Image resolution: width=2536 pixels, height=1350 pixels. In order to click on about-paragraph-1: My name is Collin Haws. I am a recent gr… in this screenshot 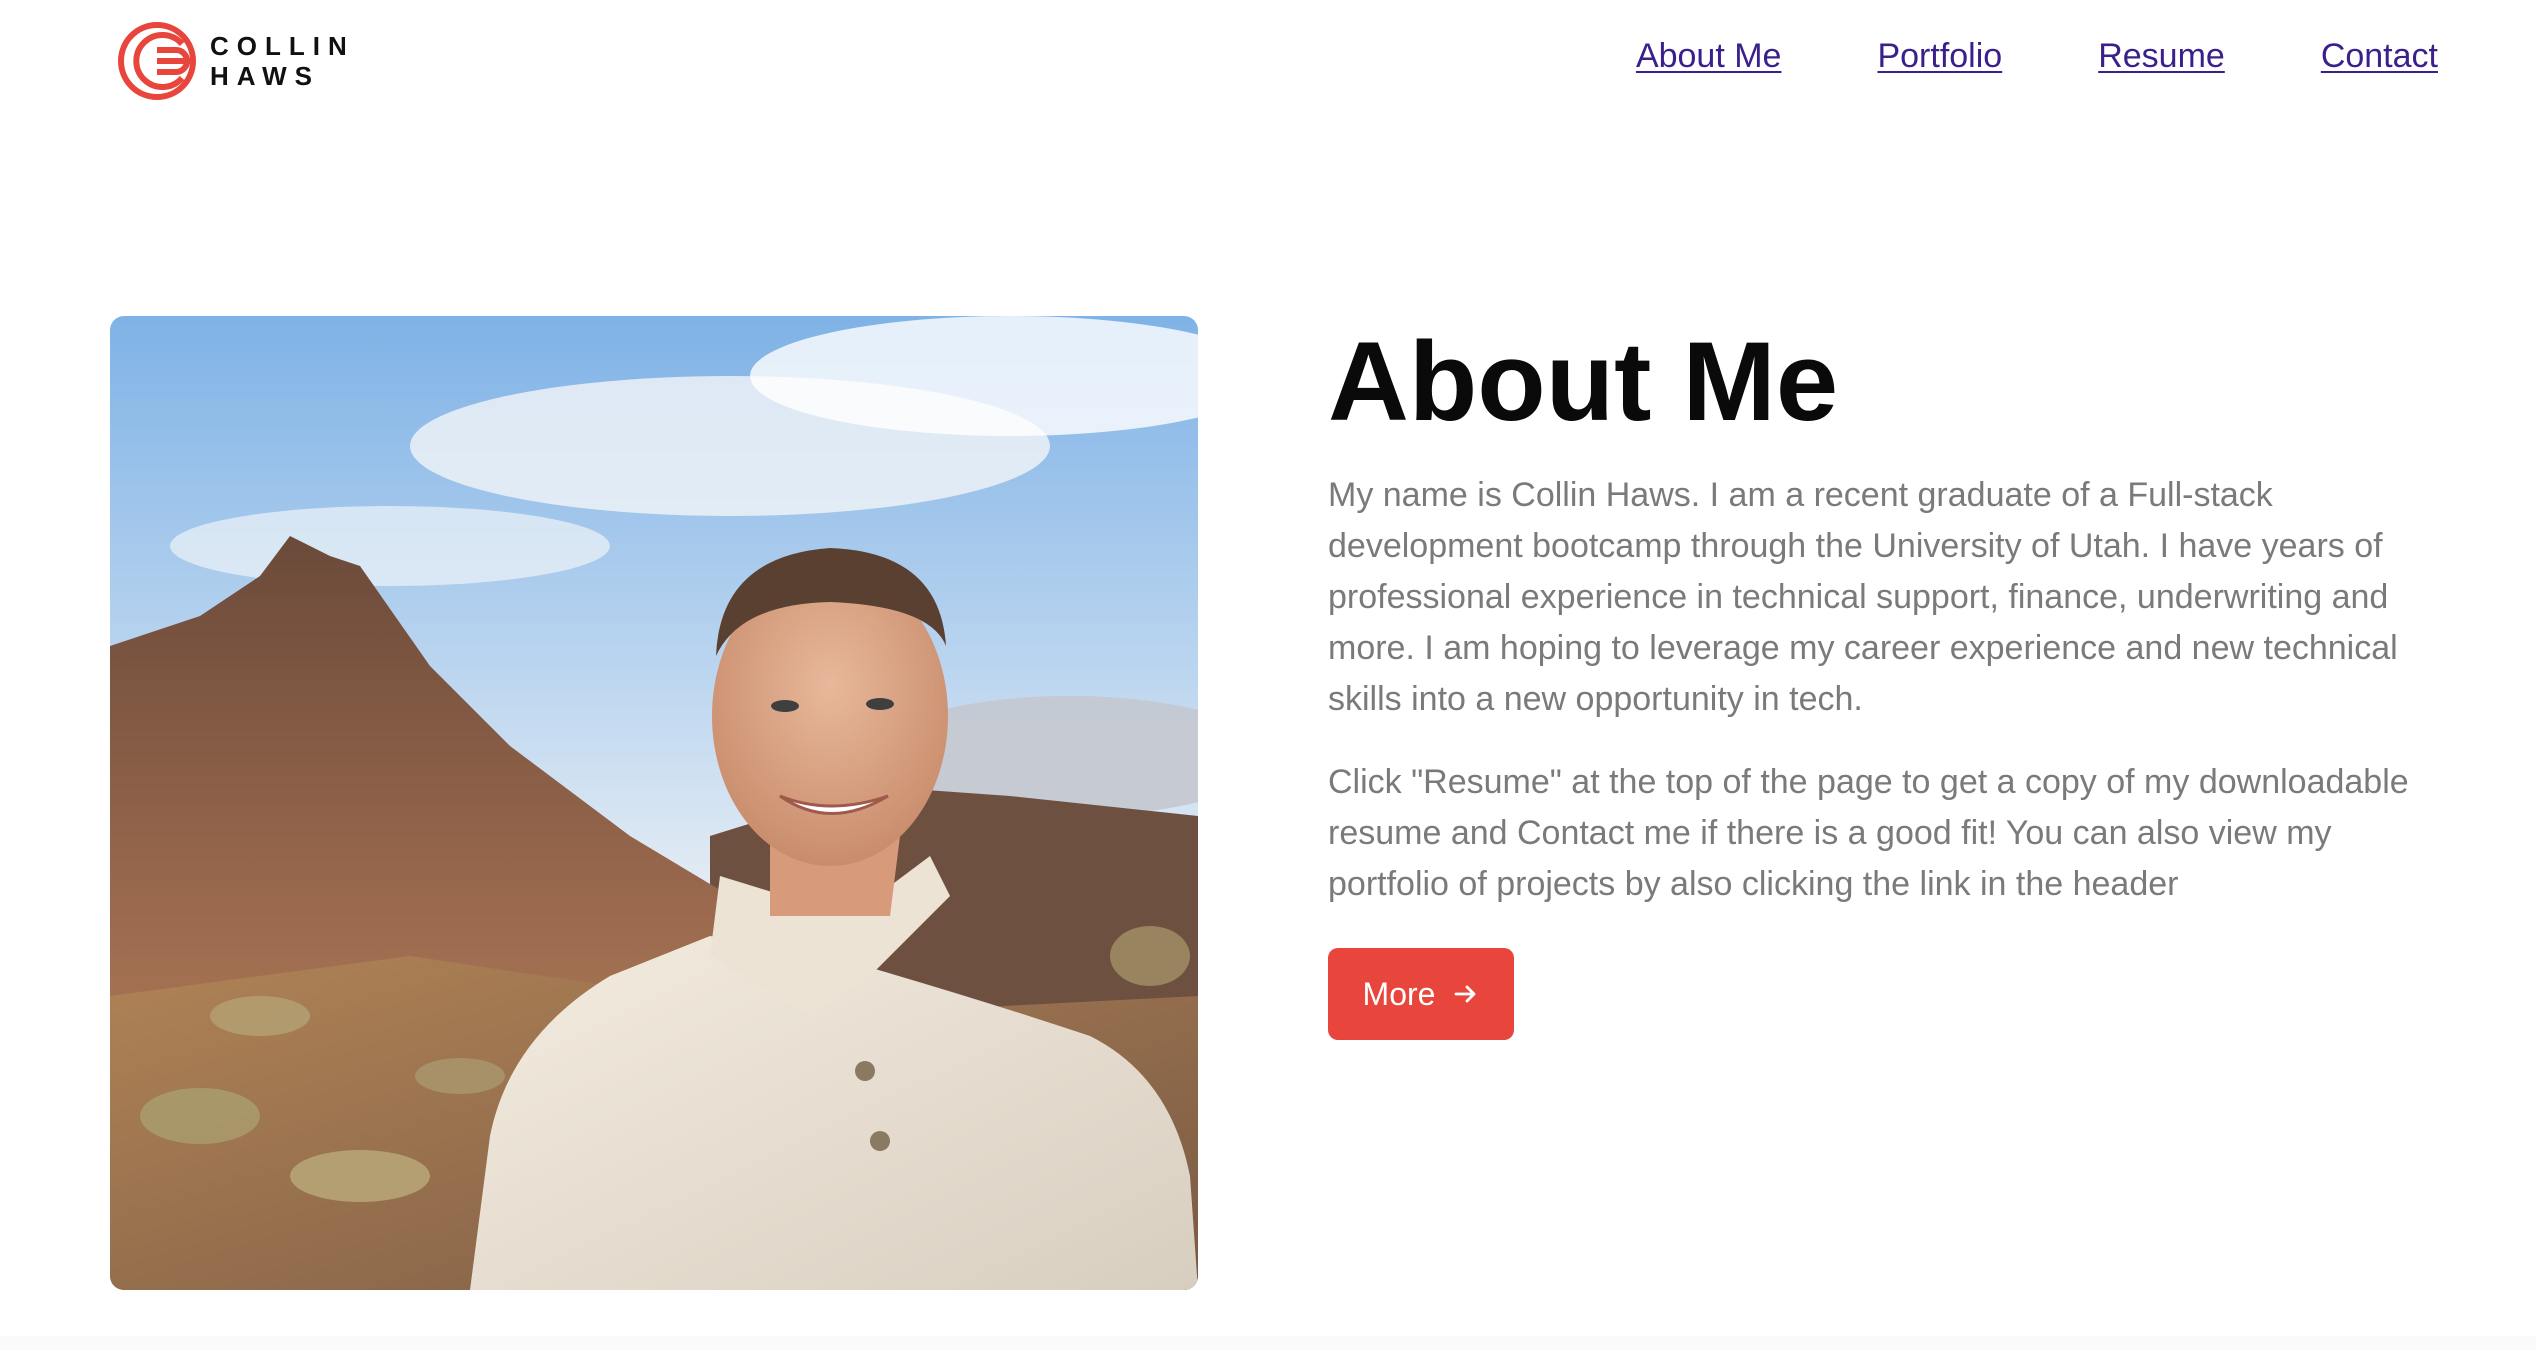, I will do `click(1863, 597)`.